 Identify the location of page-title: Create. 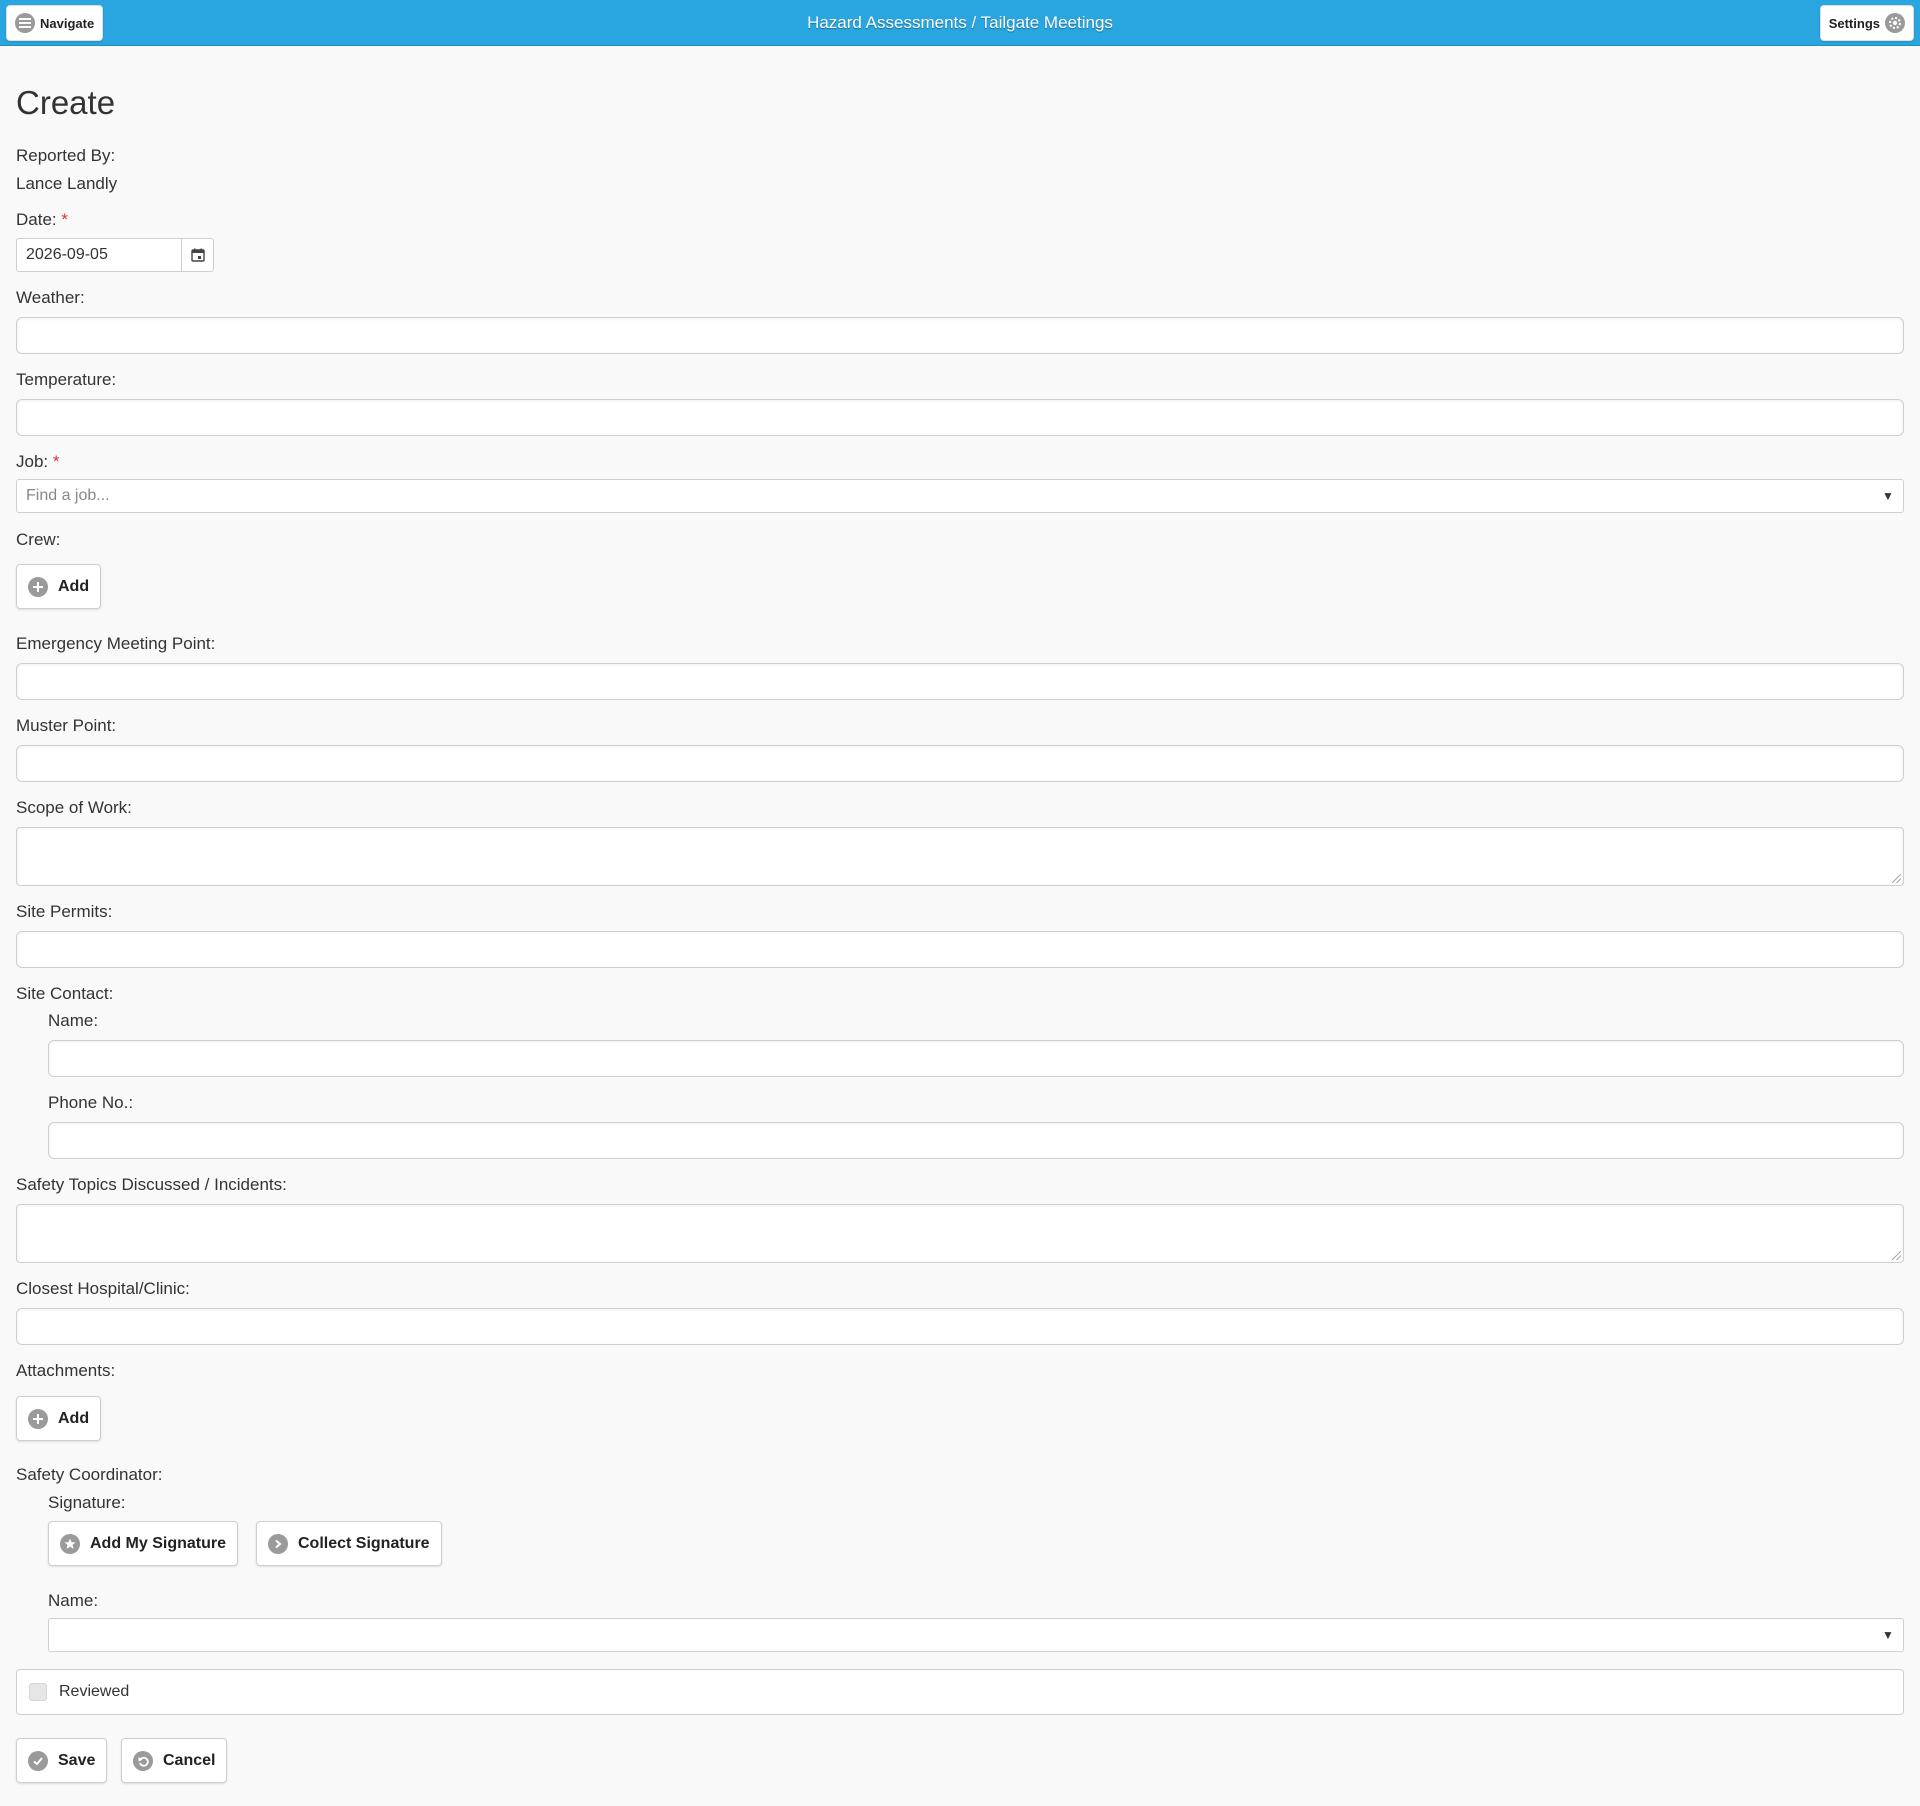
(66, 102).